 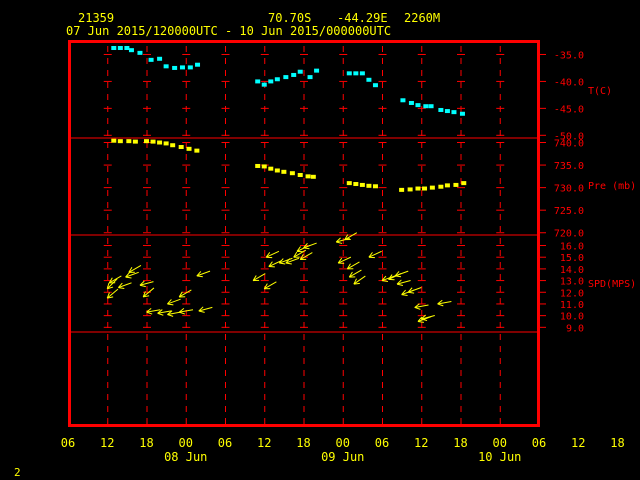 What do you see at coordinates (569, 144) in the screenshot?
I see `y-tick-label: 740.0` at bounding box center [569, 144].